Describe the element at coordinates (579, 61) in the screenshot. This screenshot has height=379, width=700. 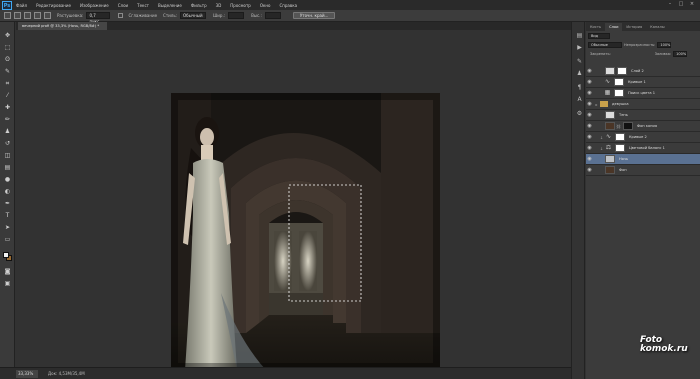
I see `brush-panel-icon: ✎` at that location.